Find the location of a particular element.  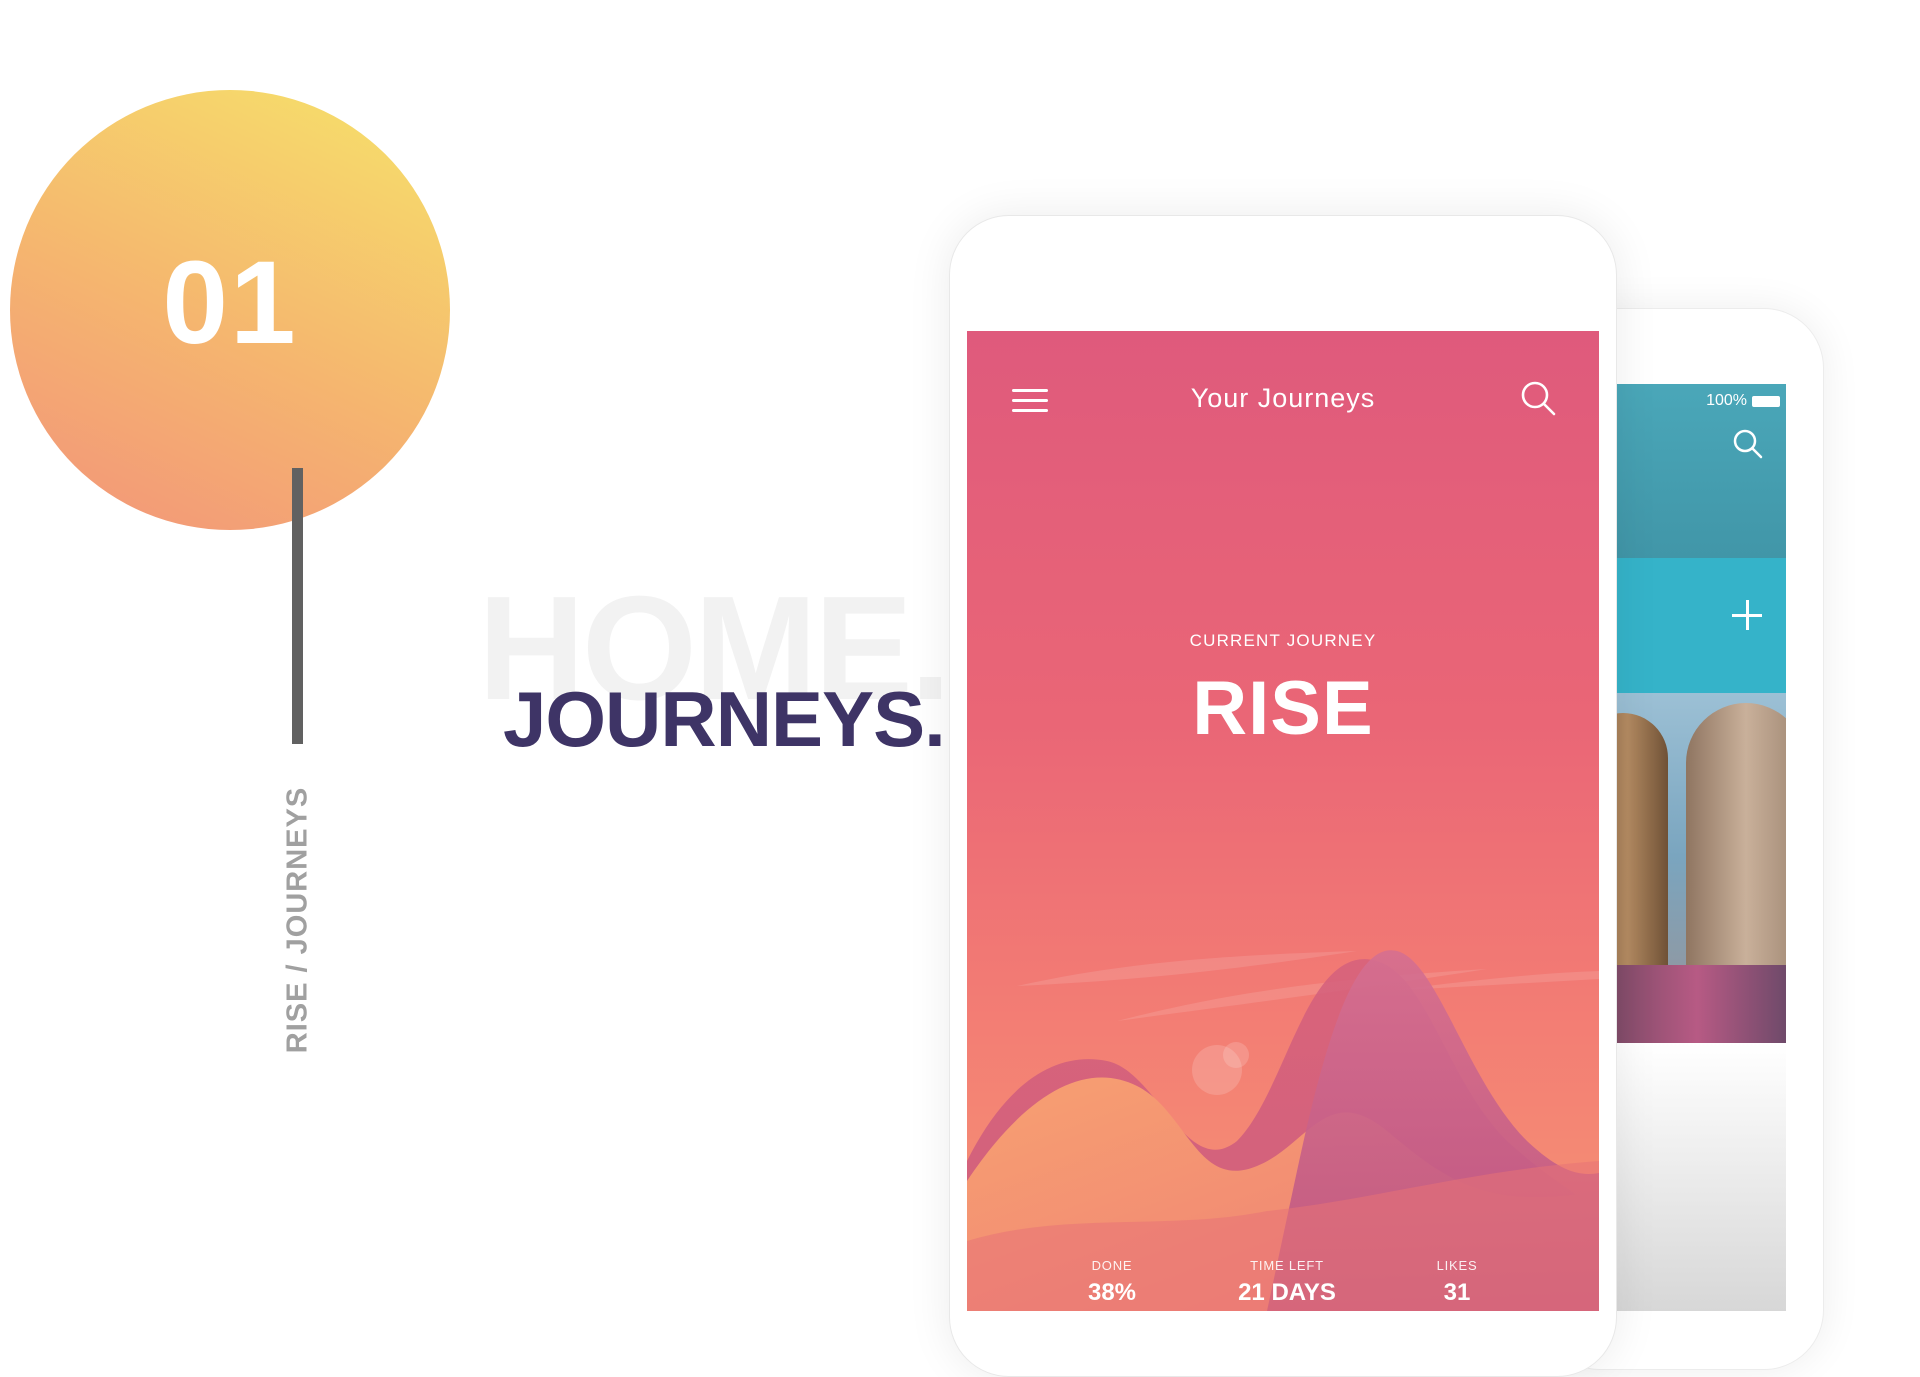

status-bar: 100% is located at coordinates (1743, 401).